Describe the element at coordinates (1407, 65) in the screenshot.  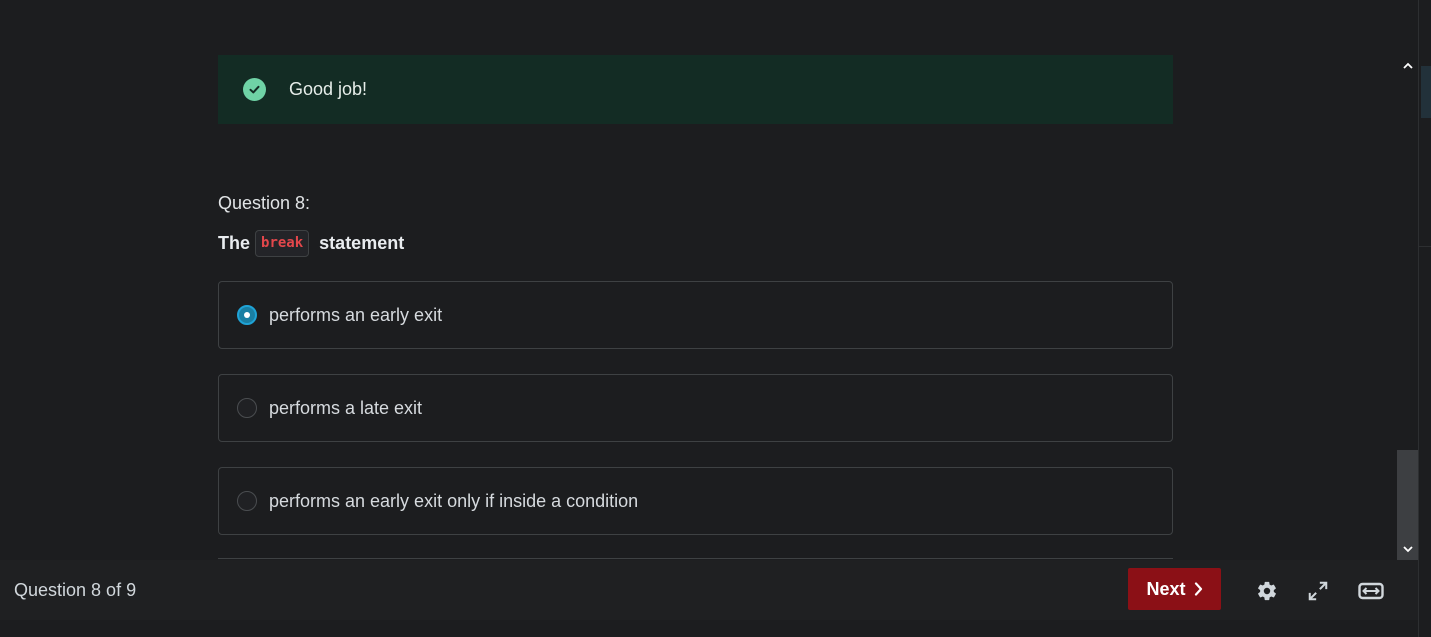
I see `chevron-up-icon` at that location.